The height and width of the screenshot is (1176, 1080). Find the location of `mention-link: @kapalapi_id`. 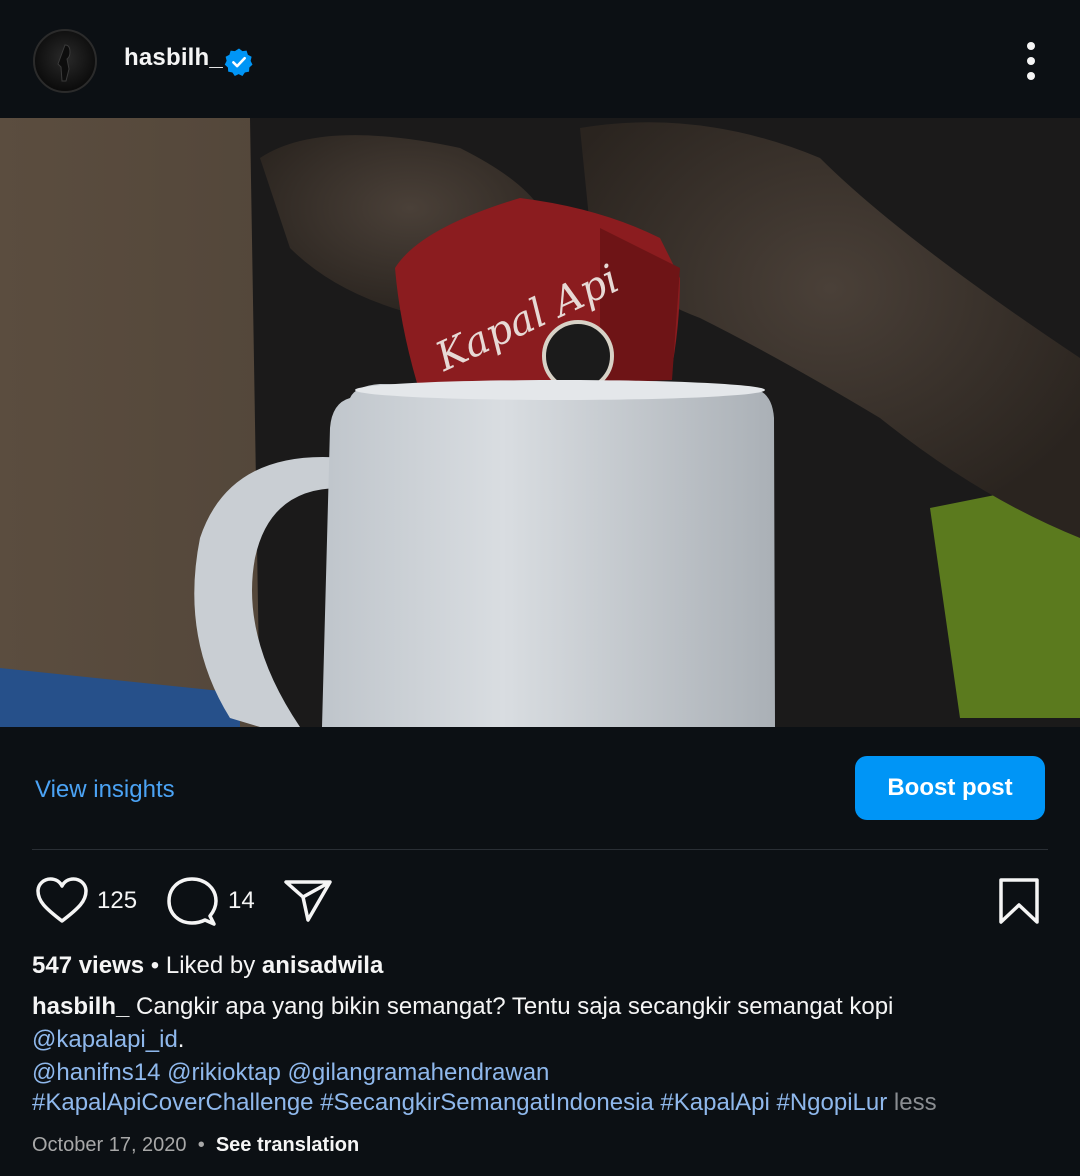

mention-link: @kapalapi_id is located at coordinates (105, 1039).